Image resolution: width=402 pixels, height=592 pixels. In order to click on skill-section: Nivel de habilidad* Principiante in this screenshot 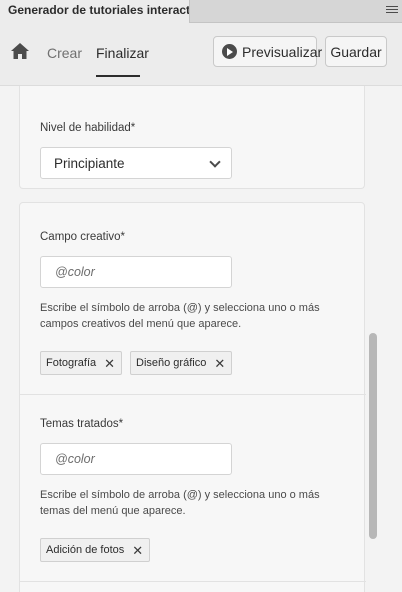, I will do `click(192, 137)`.